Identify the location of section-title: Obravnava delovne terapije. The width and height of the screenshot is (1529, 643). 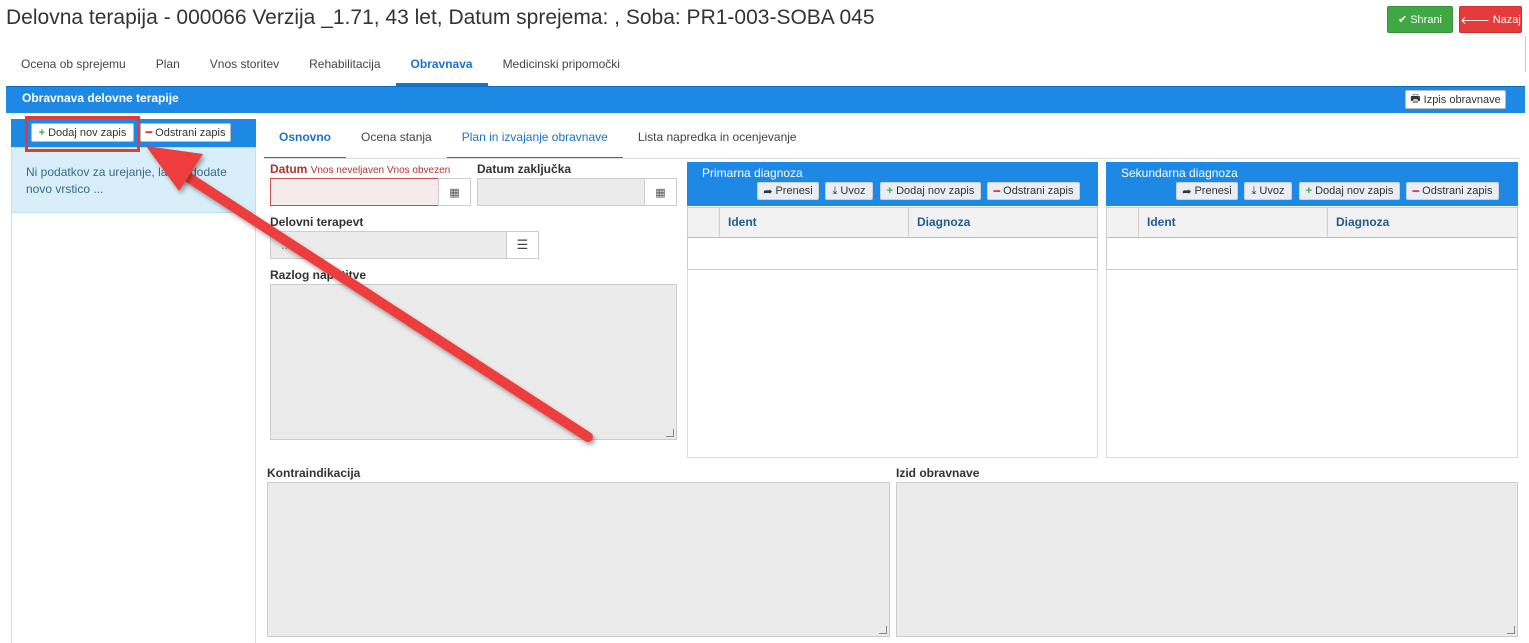
(100, 98).